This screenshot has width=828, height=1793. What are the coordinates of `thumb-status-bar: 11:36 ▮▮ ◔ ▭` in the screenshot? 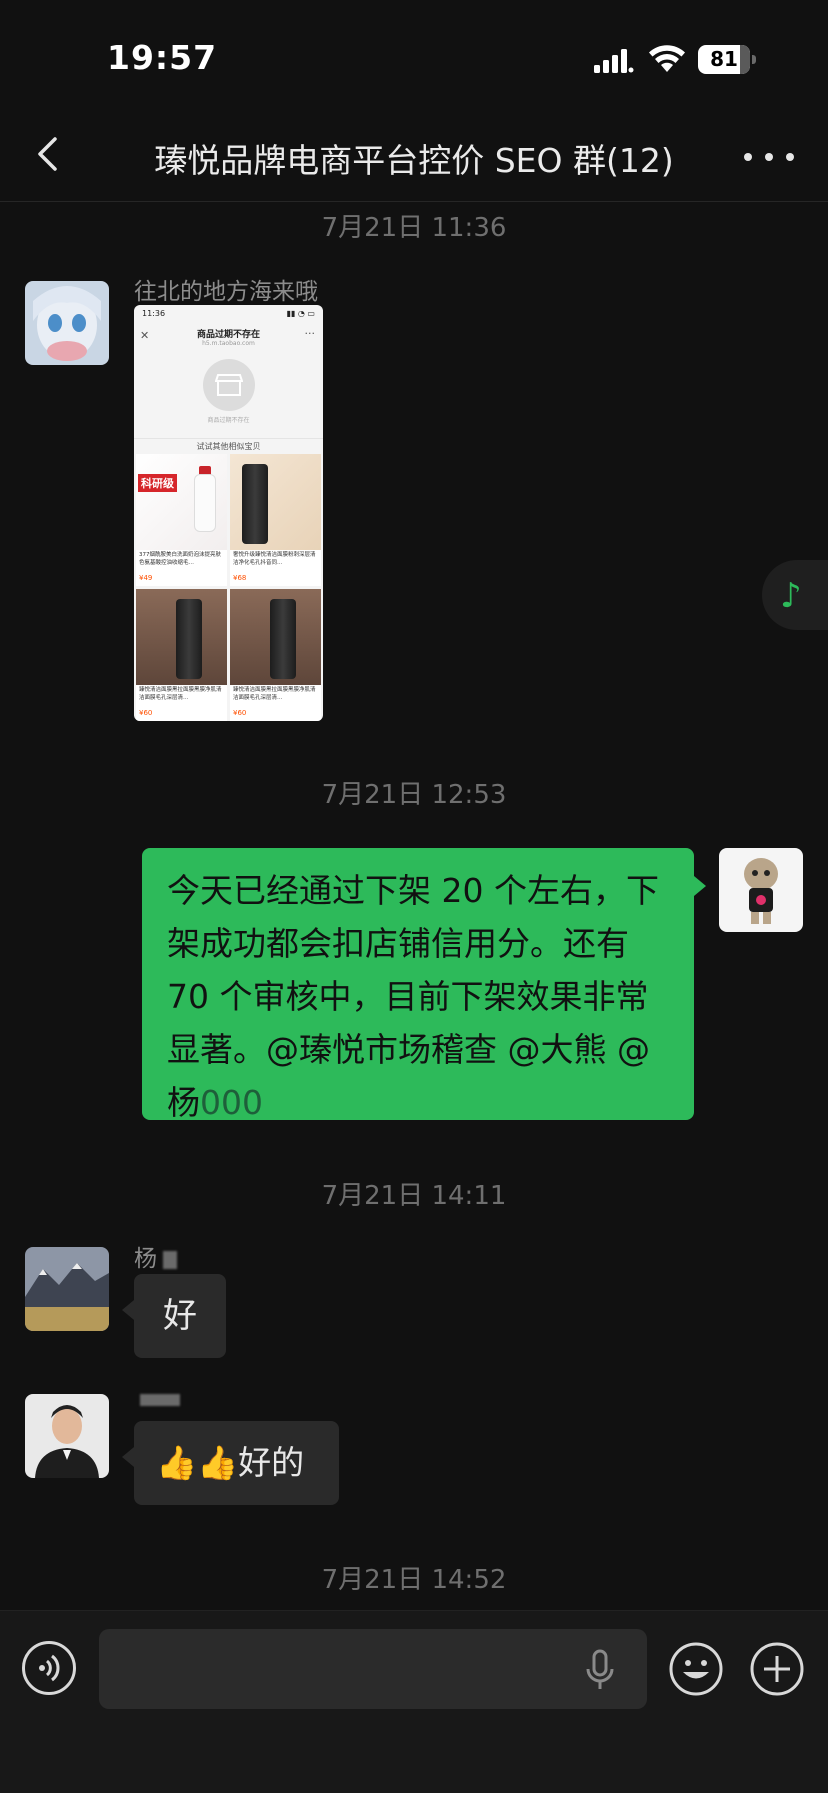 It's located at (228, 313).